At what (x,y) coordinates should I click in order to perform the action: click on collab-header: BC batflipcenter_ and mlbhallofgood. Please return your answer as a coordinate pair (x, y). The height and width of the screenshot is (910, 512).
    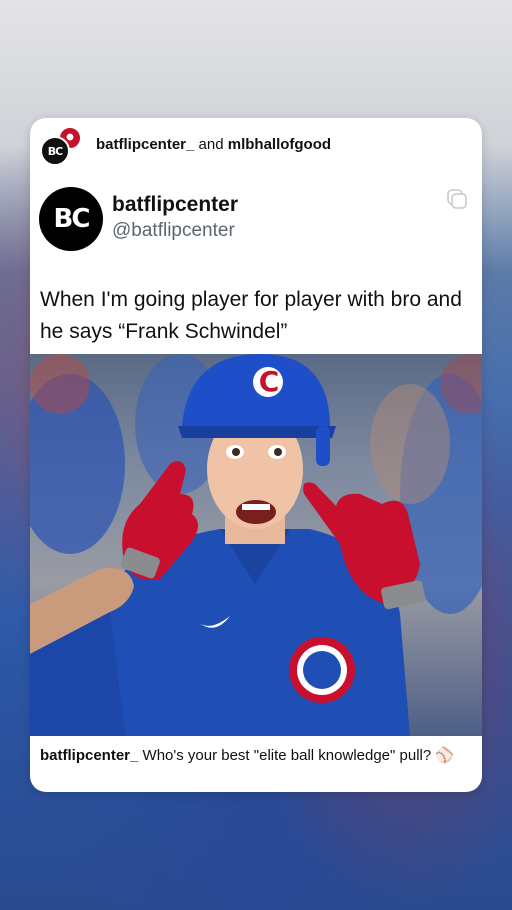
    Looking at the image, I should click on (256, 145).